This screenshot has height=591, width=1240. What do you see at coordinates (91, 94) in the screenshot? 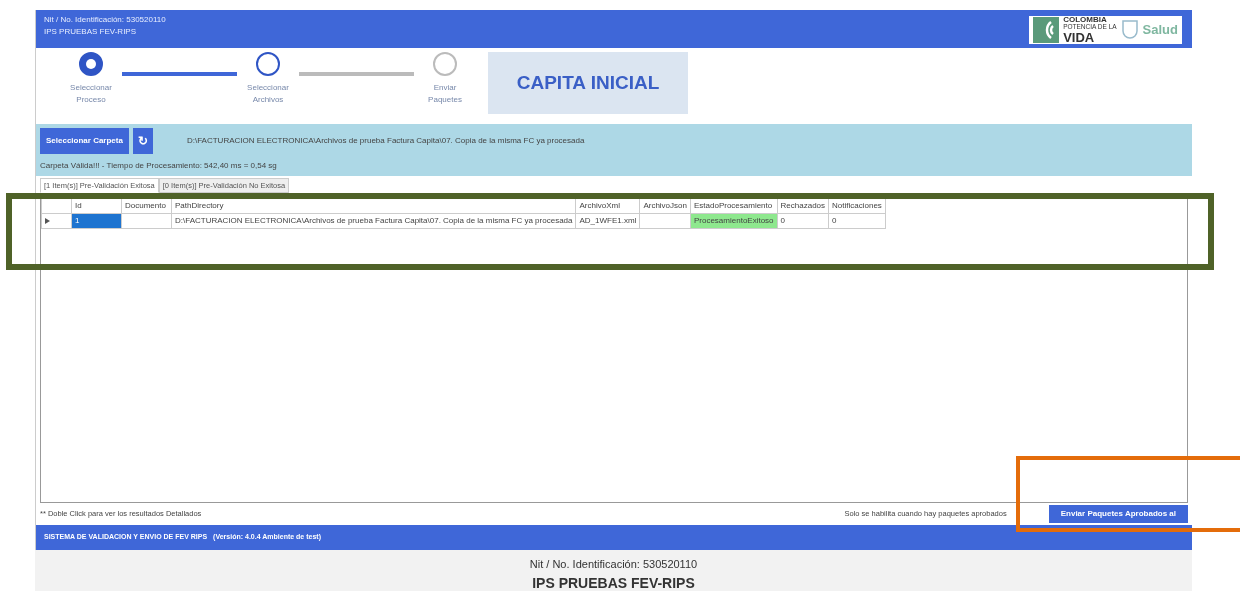
I see `step-label: Seleccionar Proceso` at bounding box center [91, 94].